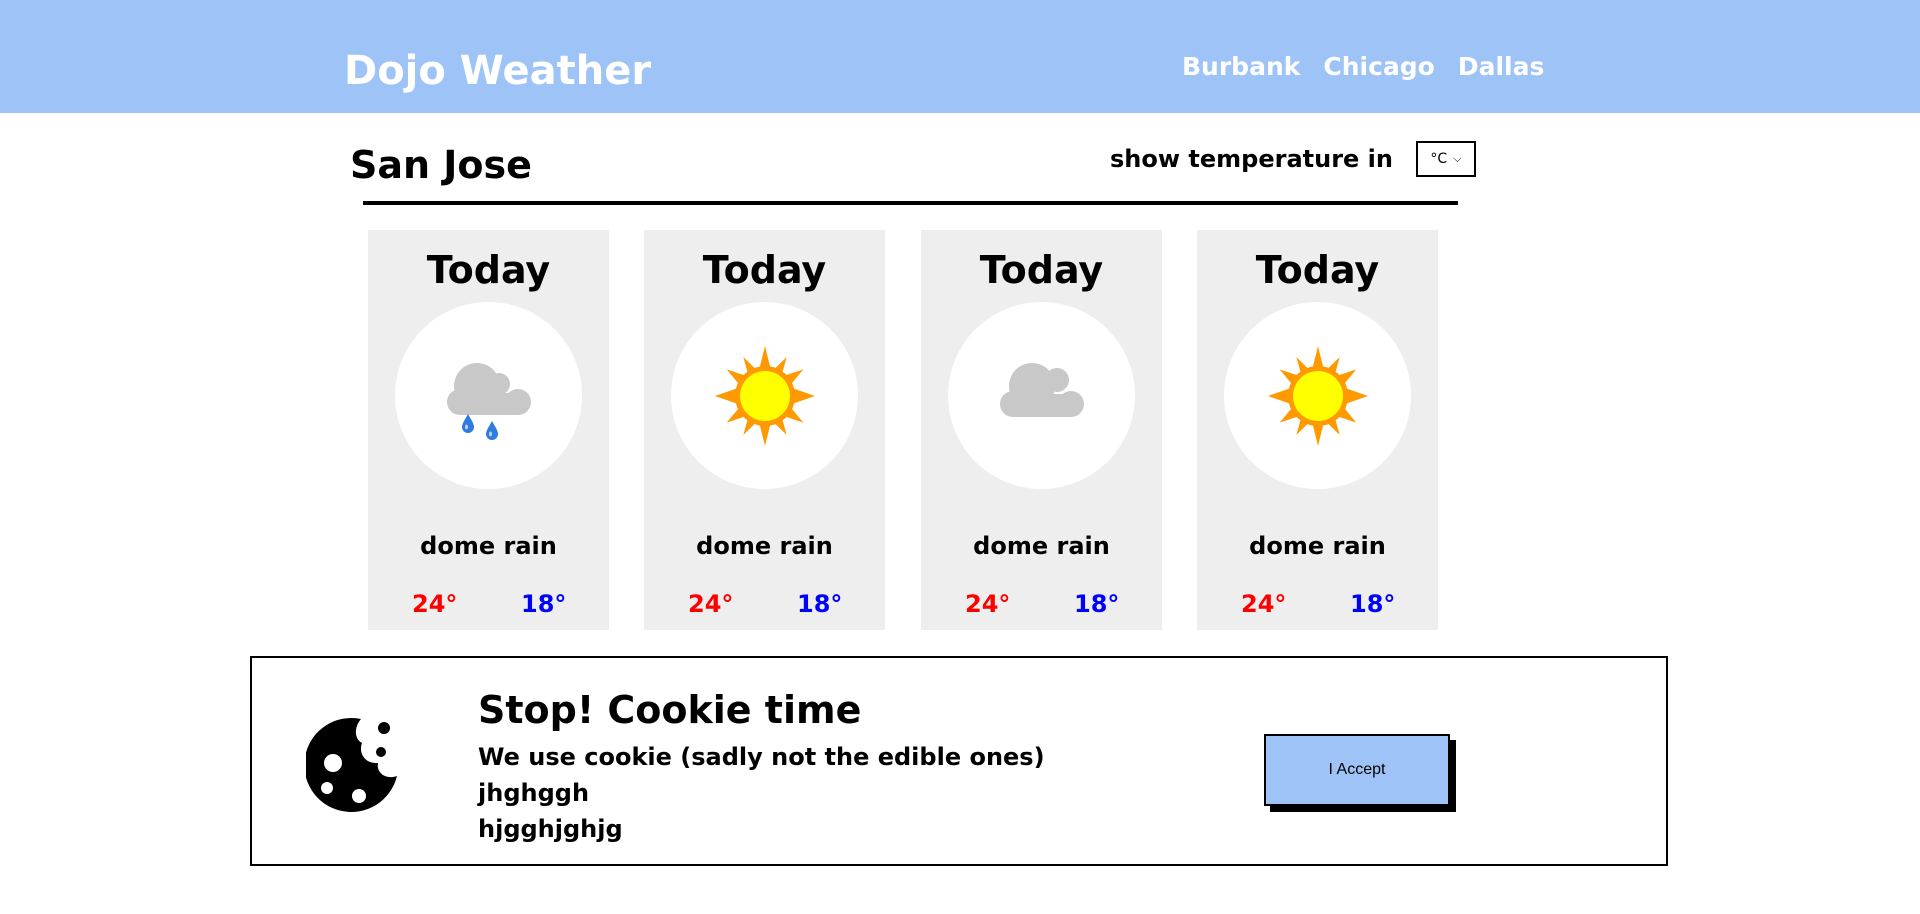  I want to click on rain-cloud-icon, so click(488, 401).